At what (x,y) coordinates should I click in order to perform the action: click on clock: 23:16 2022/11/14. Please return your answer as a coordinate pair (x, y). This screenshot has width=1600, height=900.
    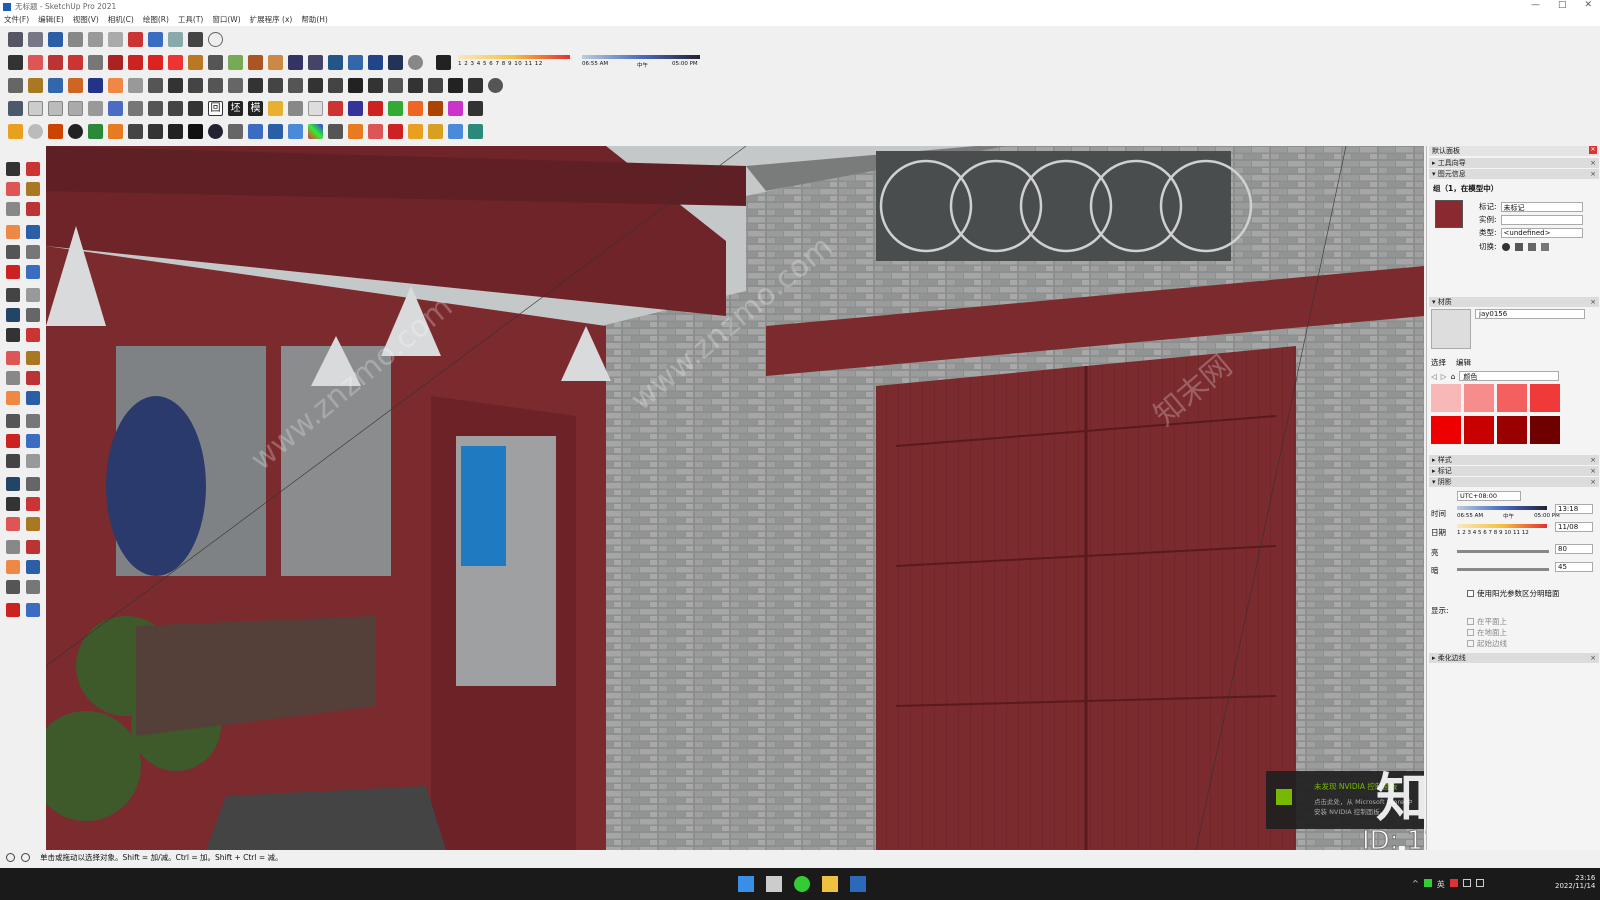
    Looking at the image, I should click on (1575, 882).